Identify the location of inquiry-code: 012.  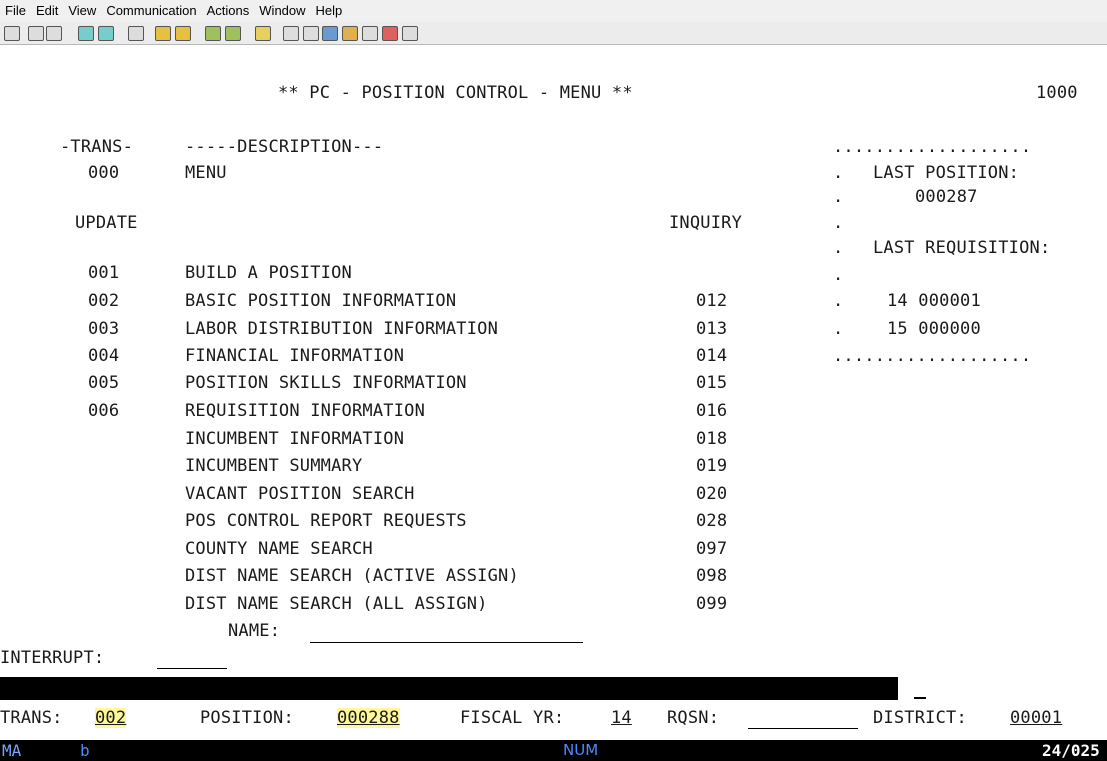
(712, 301).